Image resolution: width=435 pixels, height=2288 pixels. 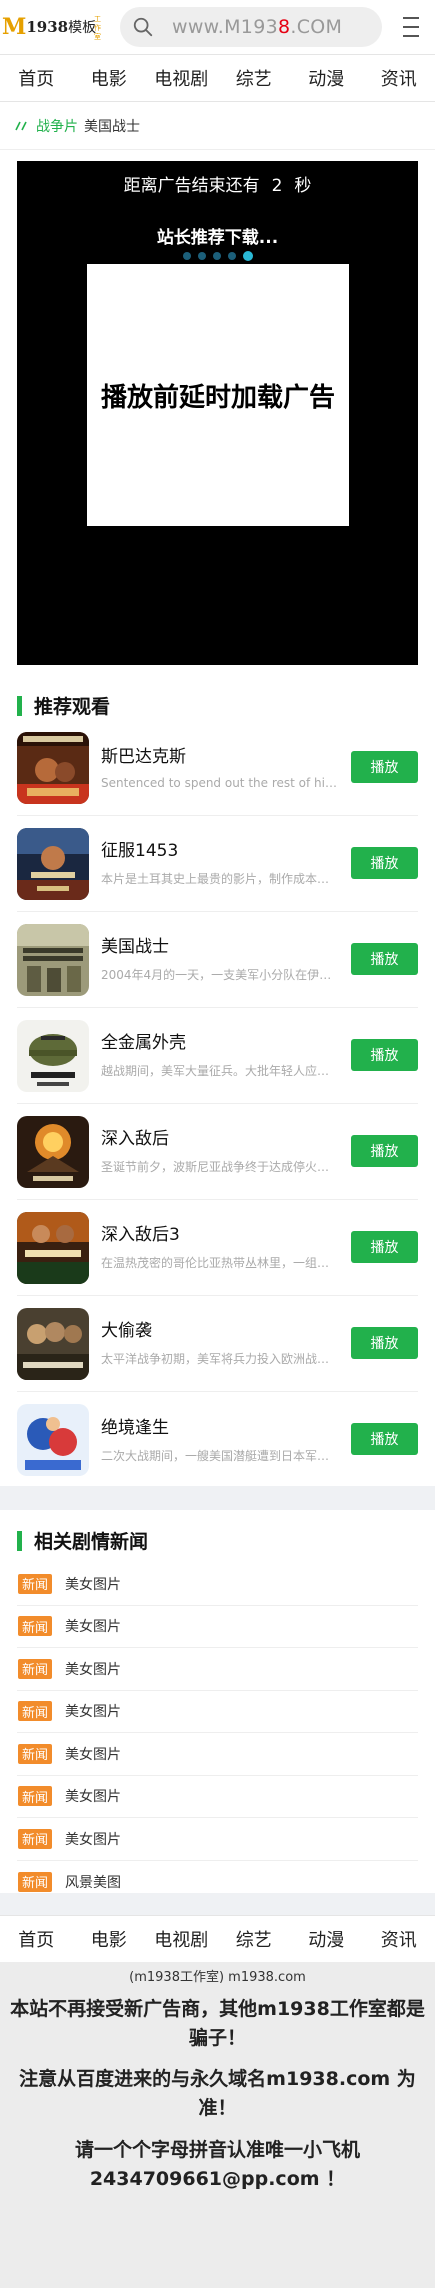 I want to click on news-link: 风景美图, so click(x=93, y=1882).